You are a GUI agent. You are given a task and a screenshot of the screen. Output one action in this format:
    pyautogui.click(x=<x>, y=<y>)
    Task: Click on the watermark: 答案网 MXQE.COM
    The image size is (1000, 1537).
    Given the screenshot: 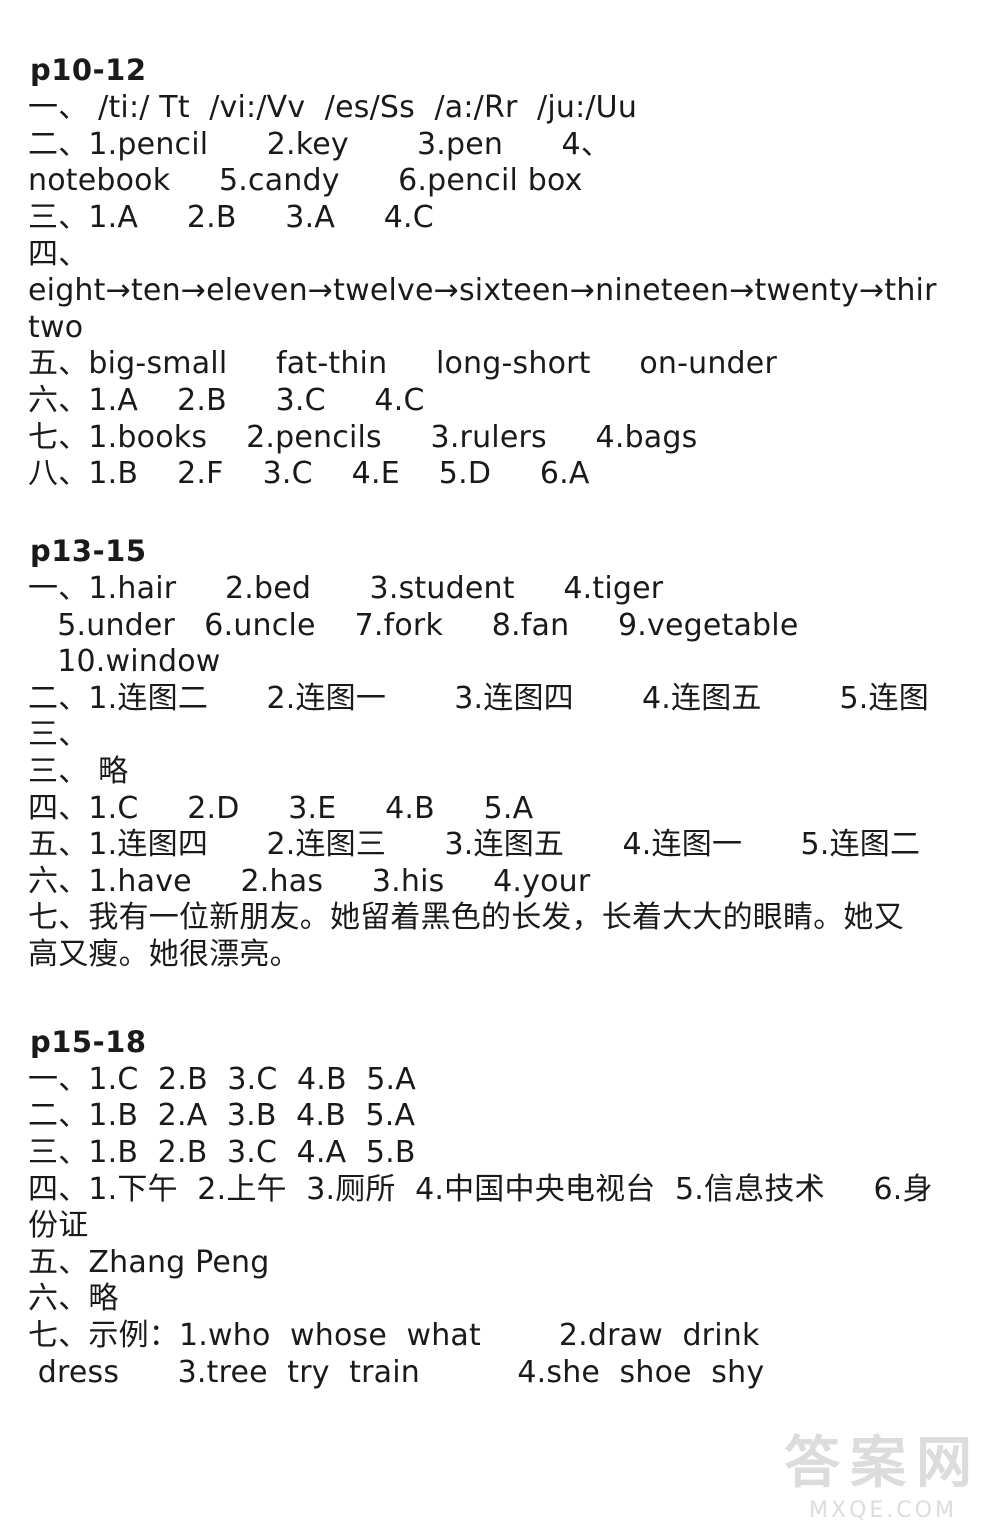 What is the action you would take?
    pyautogui.click(x=883, y=1477)
    